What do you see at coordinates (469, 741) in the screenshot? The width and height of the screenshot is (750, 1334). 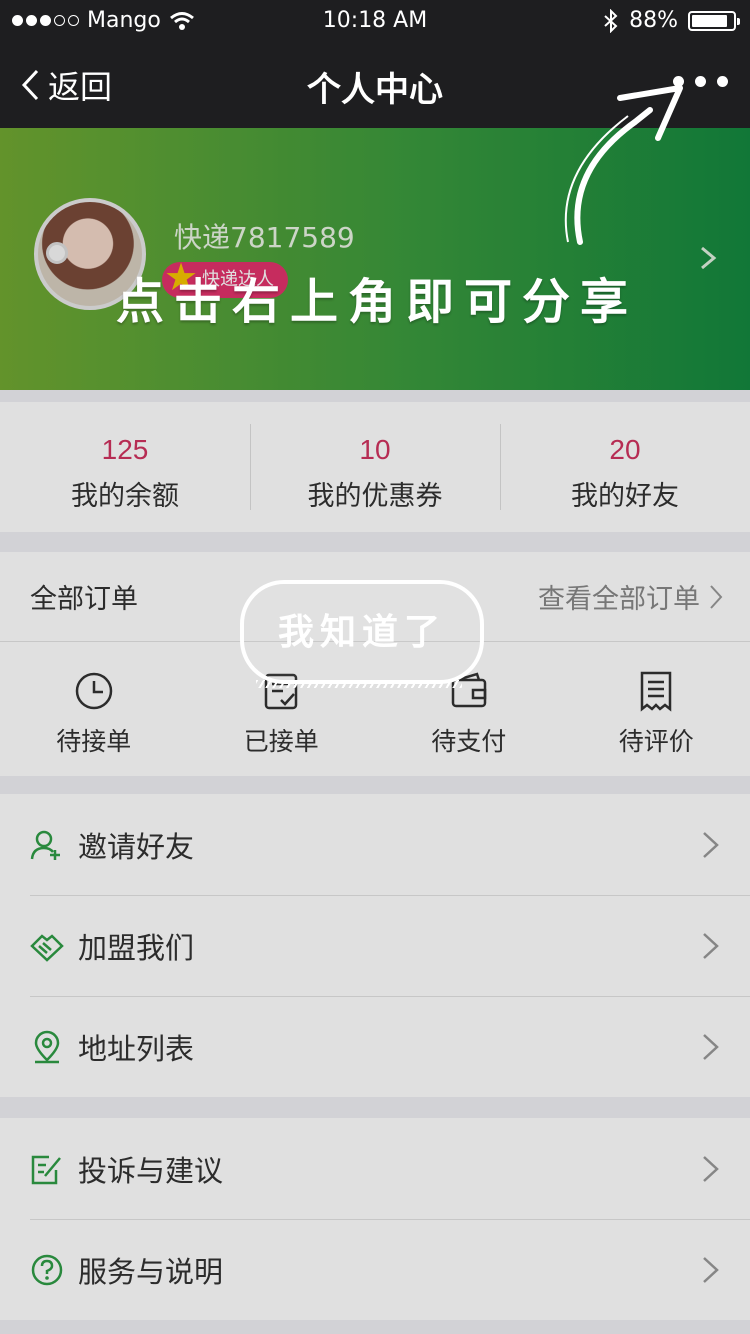 I see `order-label: 待支付` at bounding box center [469, 741].